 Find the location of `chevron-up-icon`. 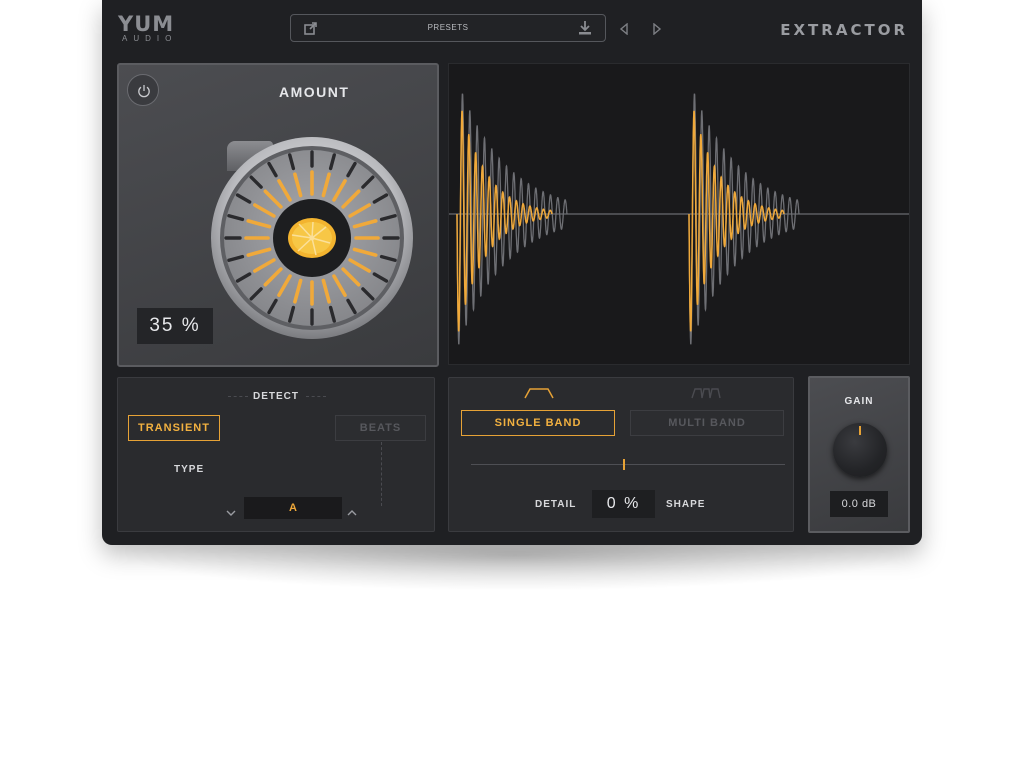

chevron-up-icon is located at coordinates (352, 513).